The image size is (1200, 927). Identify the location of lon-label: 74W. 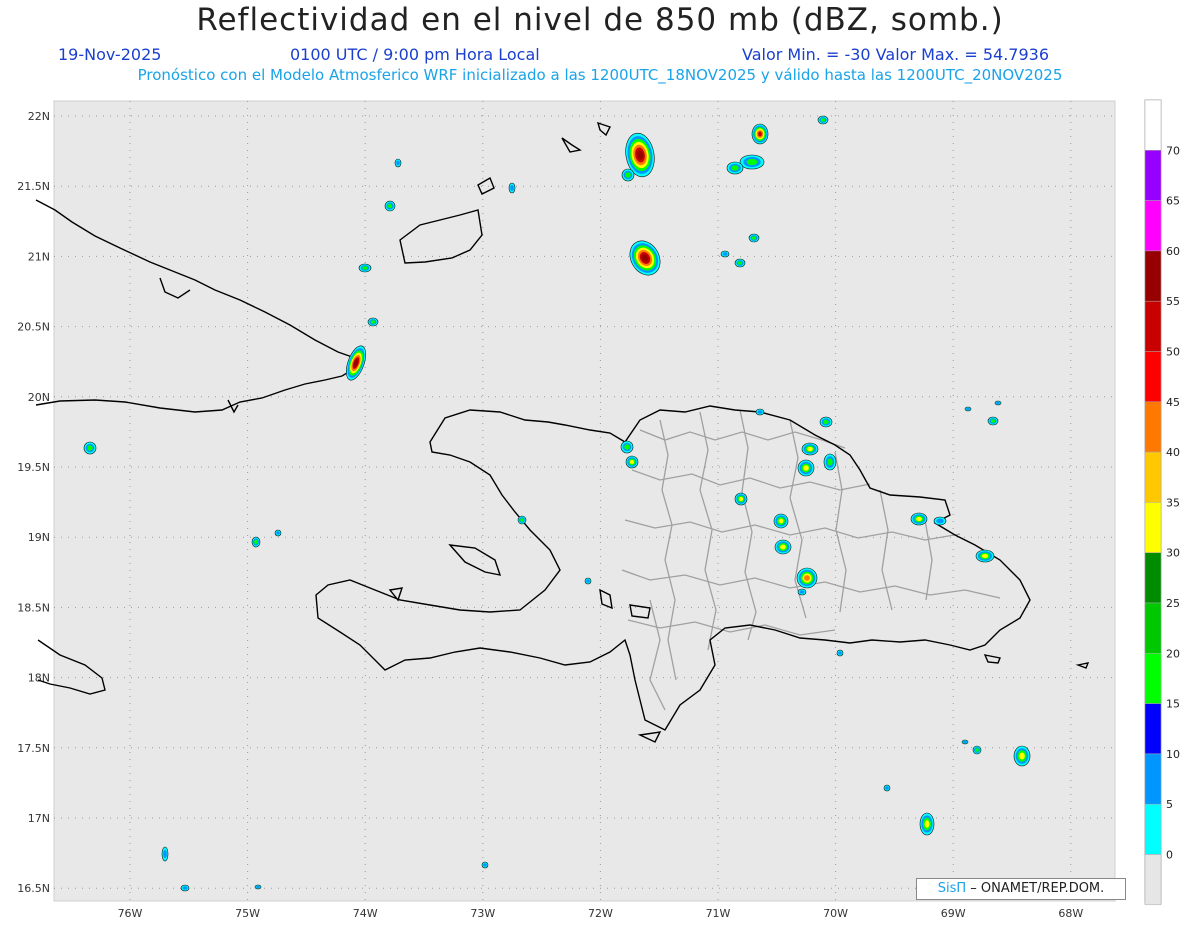
(365, 913).